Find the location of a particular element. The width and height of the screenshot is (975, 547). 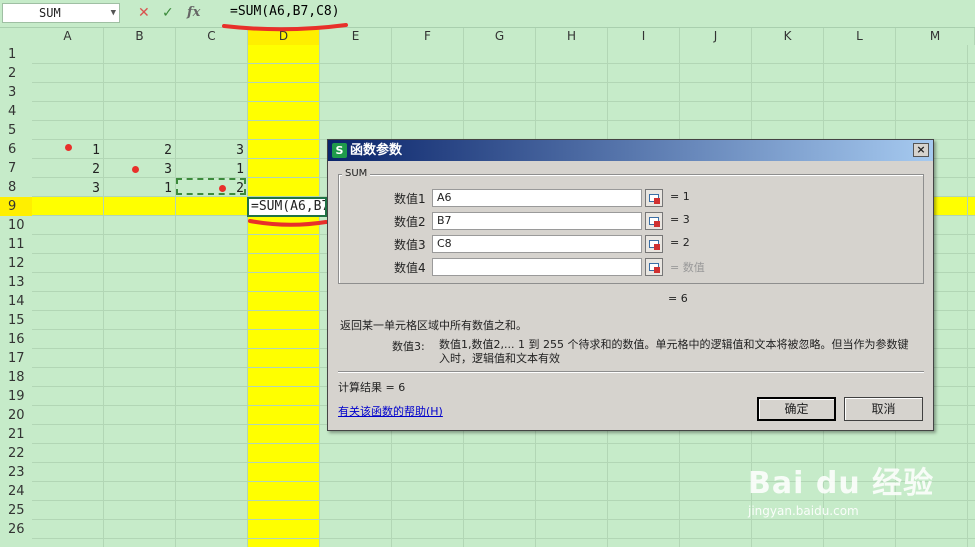

row-header-7: 7 is located at coordinates (16, 168).